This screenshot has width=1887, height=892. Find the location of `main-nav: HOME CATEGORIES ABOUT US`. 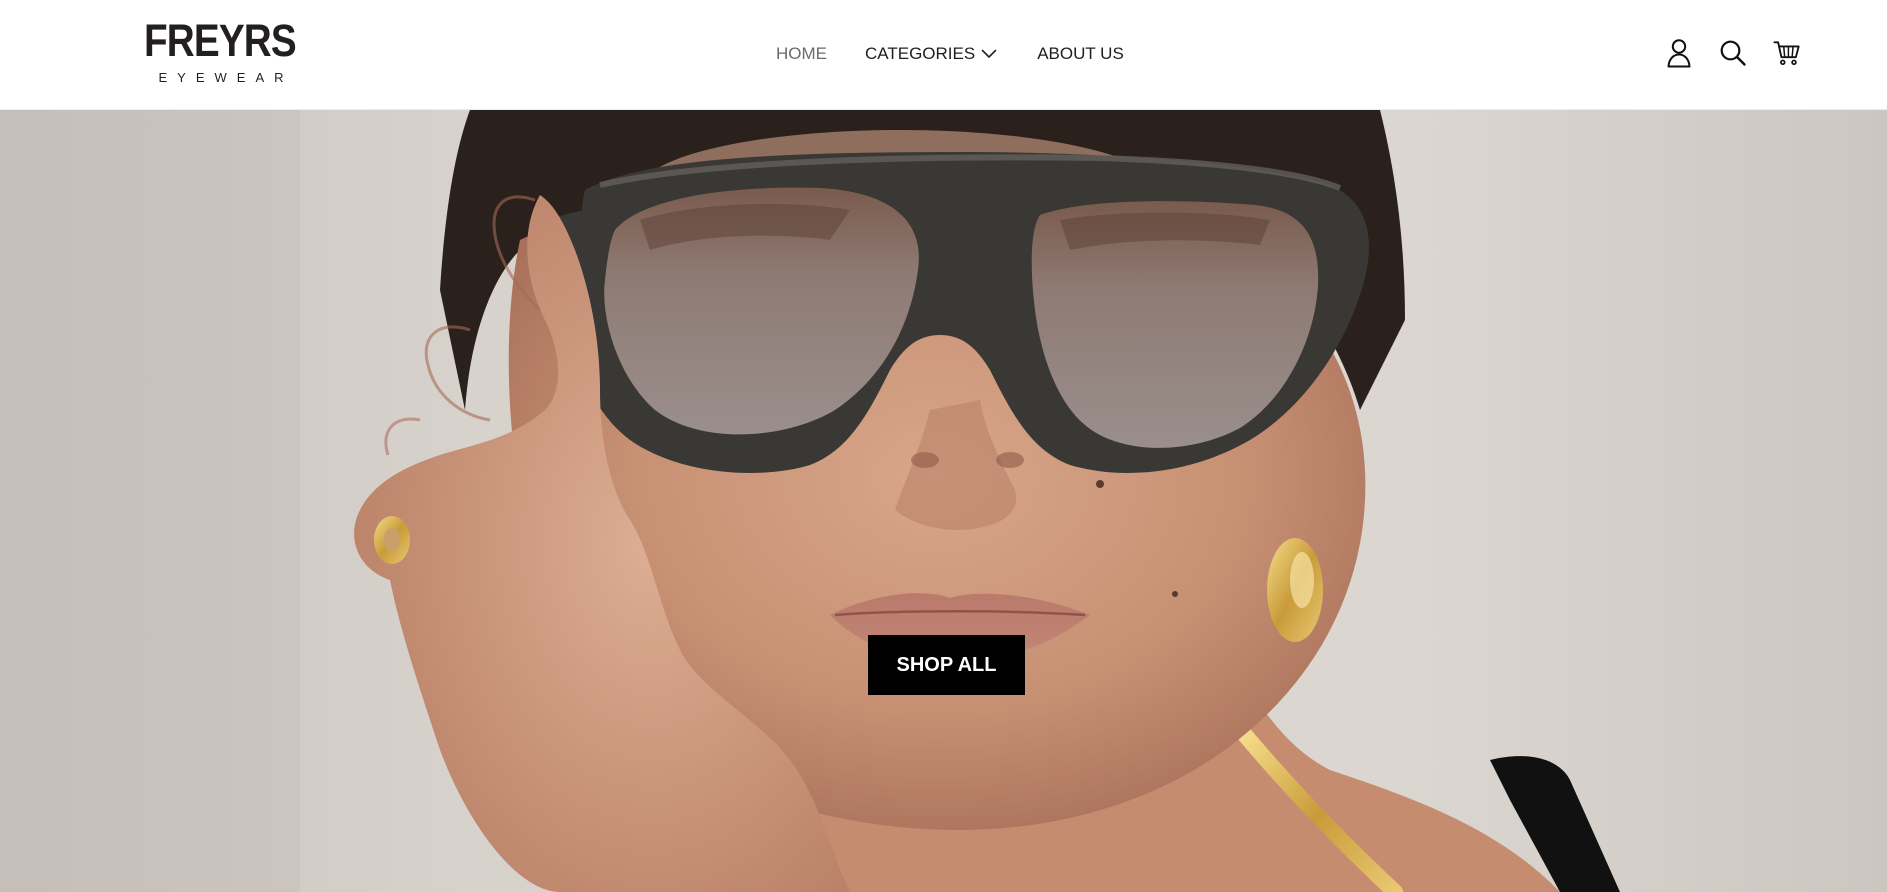

main-nav: HOME CATEGORIES ABOUT US is located at coordinates (950, 54).